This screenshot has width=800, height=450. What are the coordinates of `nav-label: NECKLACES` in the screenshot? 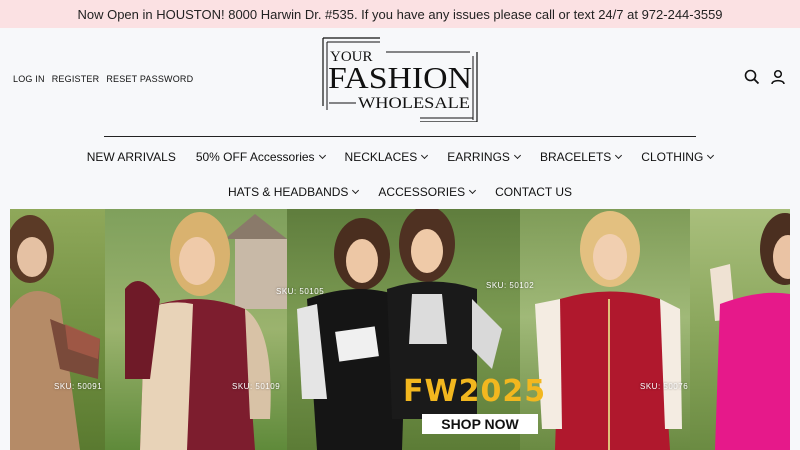 It's located at (381, 157).